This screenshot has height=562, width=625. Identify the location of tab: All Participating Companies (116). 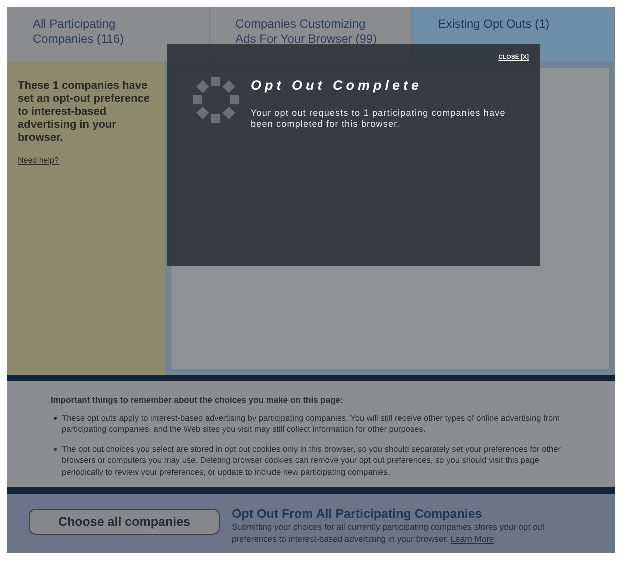
(108, 34).